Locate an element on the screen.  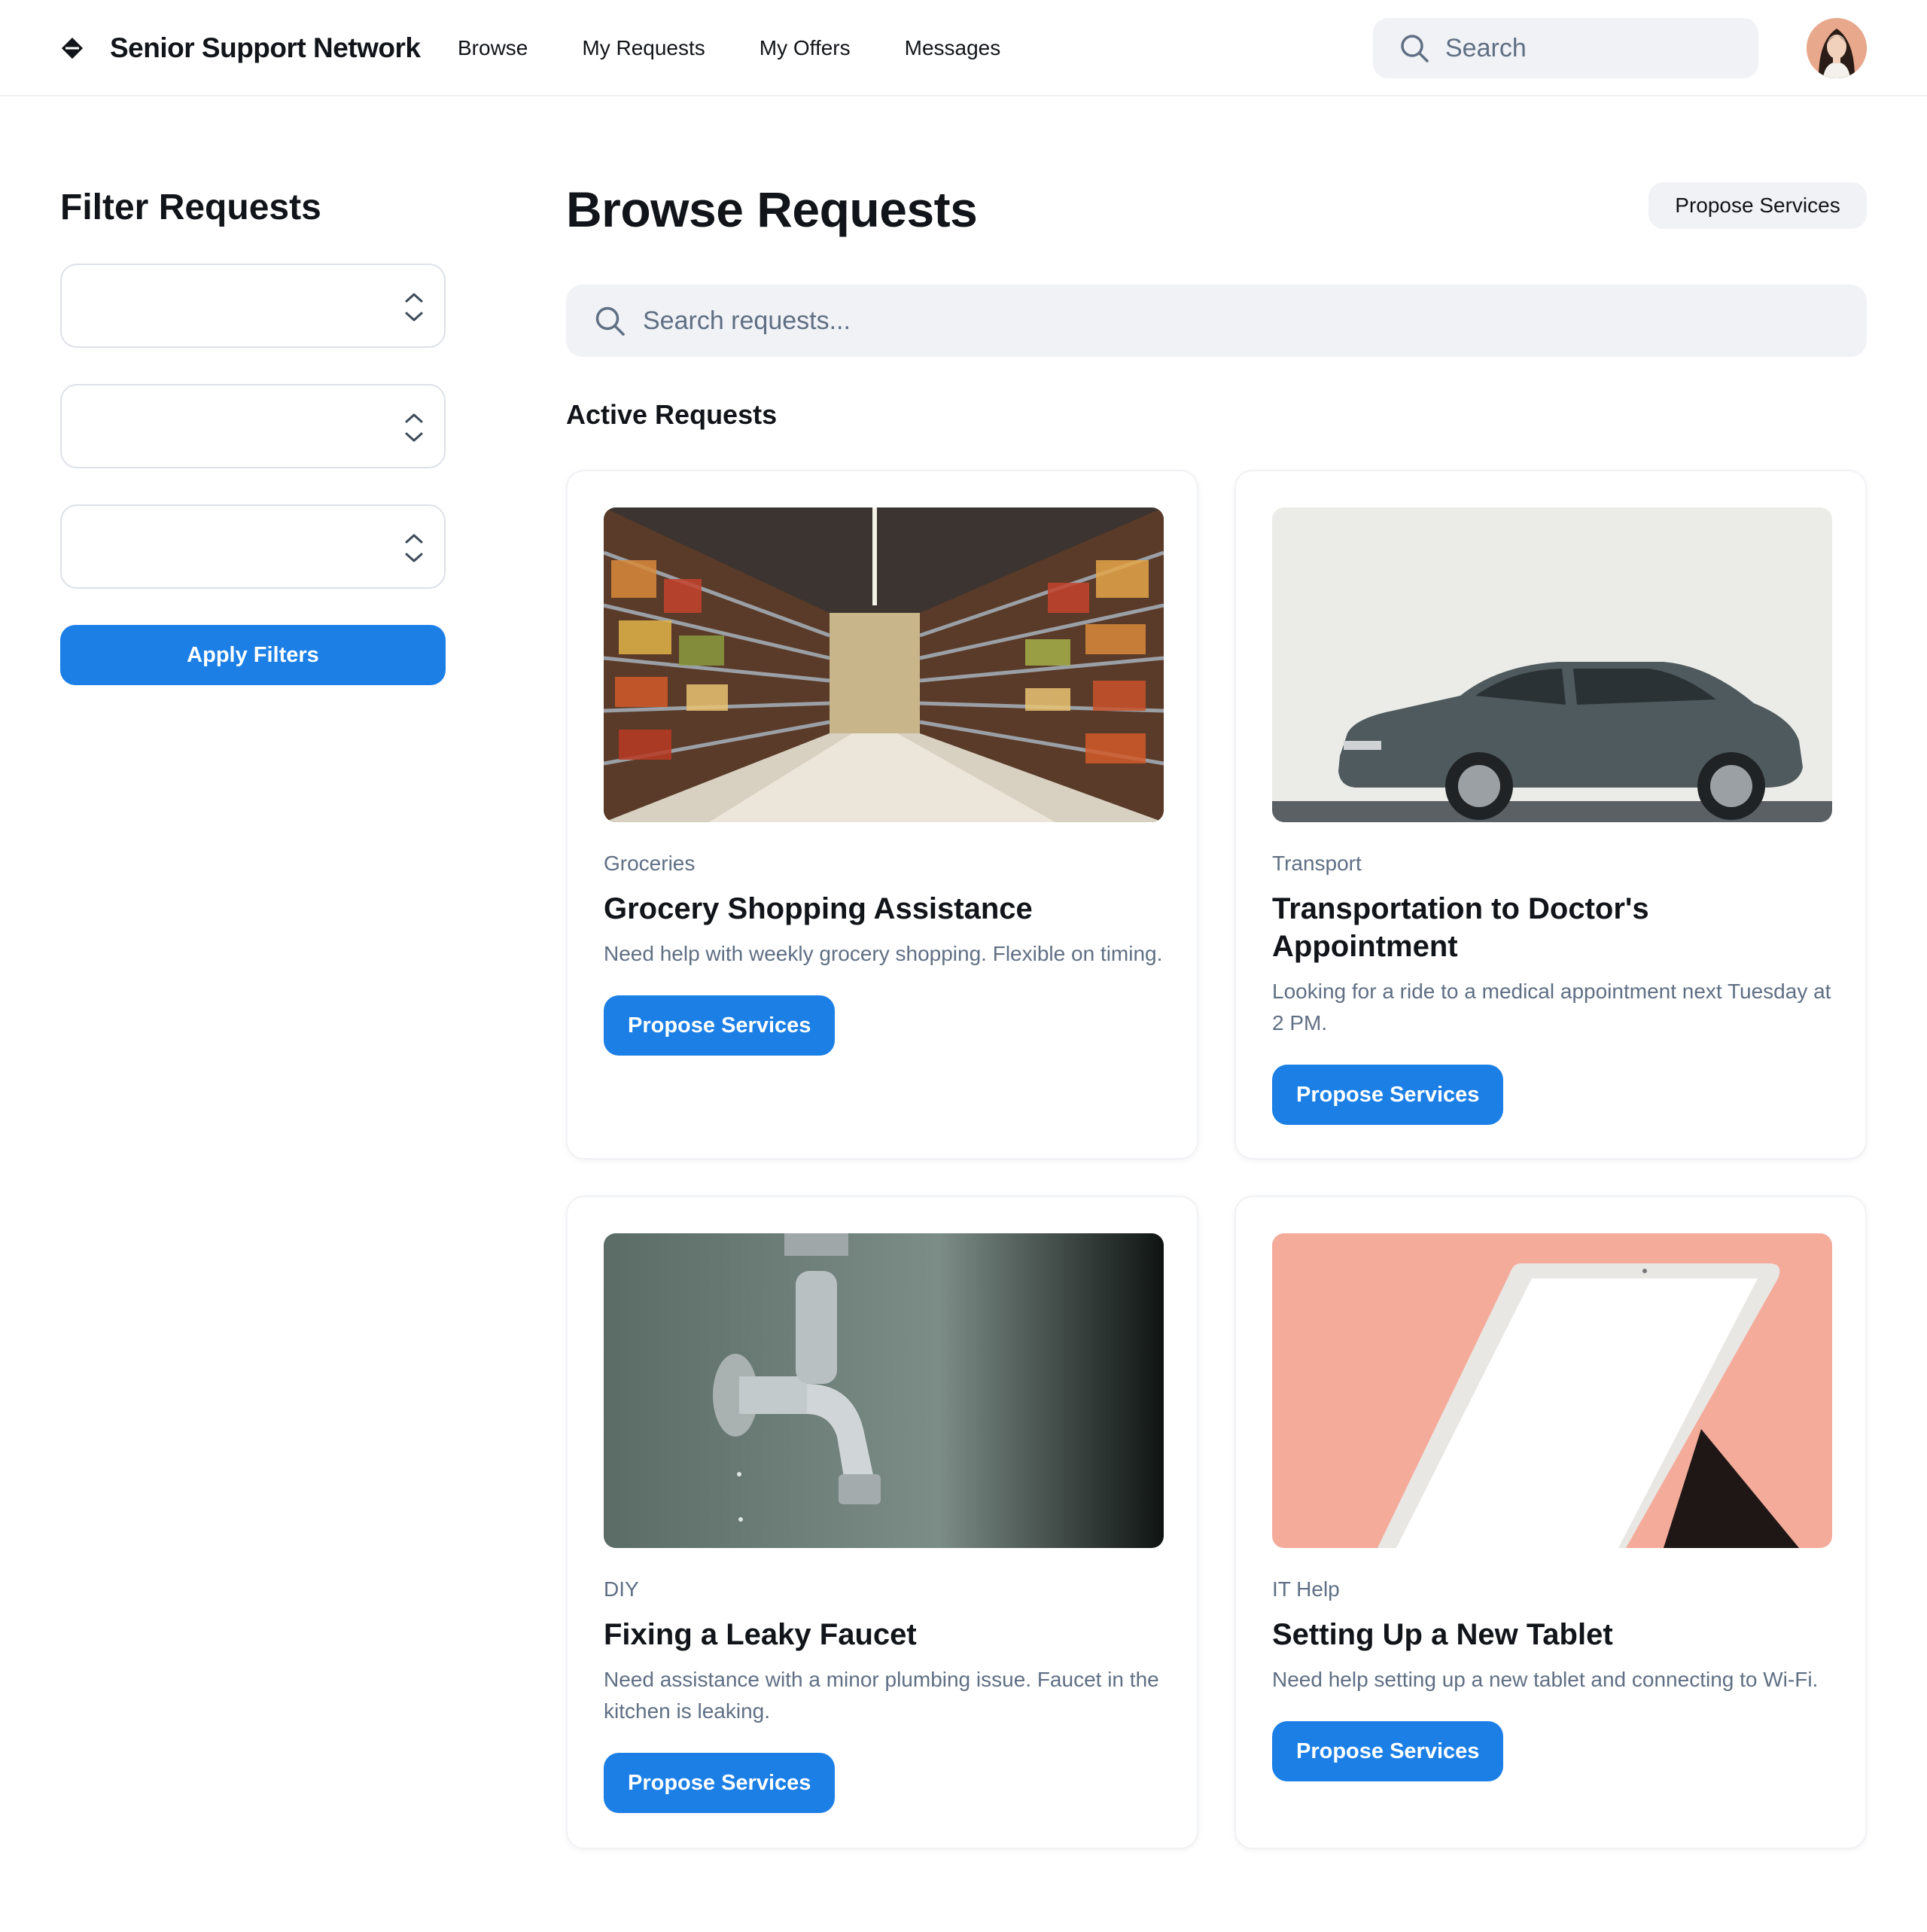
section-title: Active Requests is located at coordinates (672, 414).